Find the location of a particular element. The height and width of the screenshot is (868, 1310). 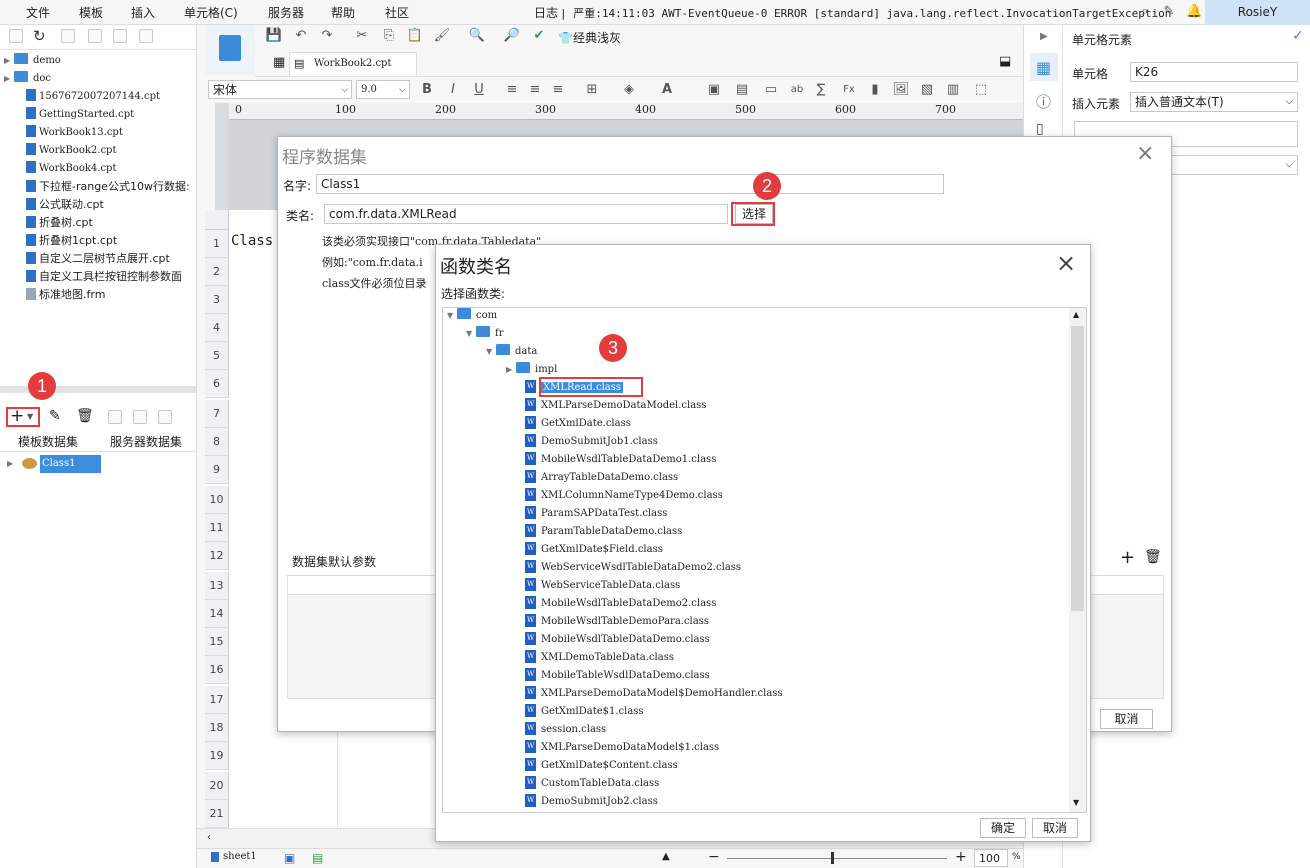

zoom-slider is located at coordinates (837, 858).